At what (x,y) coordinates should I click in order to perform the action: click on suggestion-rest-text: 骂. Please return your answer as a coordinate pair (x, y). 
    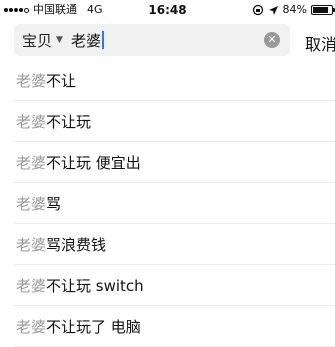
    Looking at the image, I should click on (54, 204).